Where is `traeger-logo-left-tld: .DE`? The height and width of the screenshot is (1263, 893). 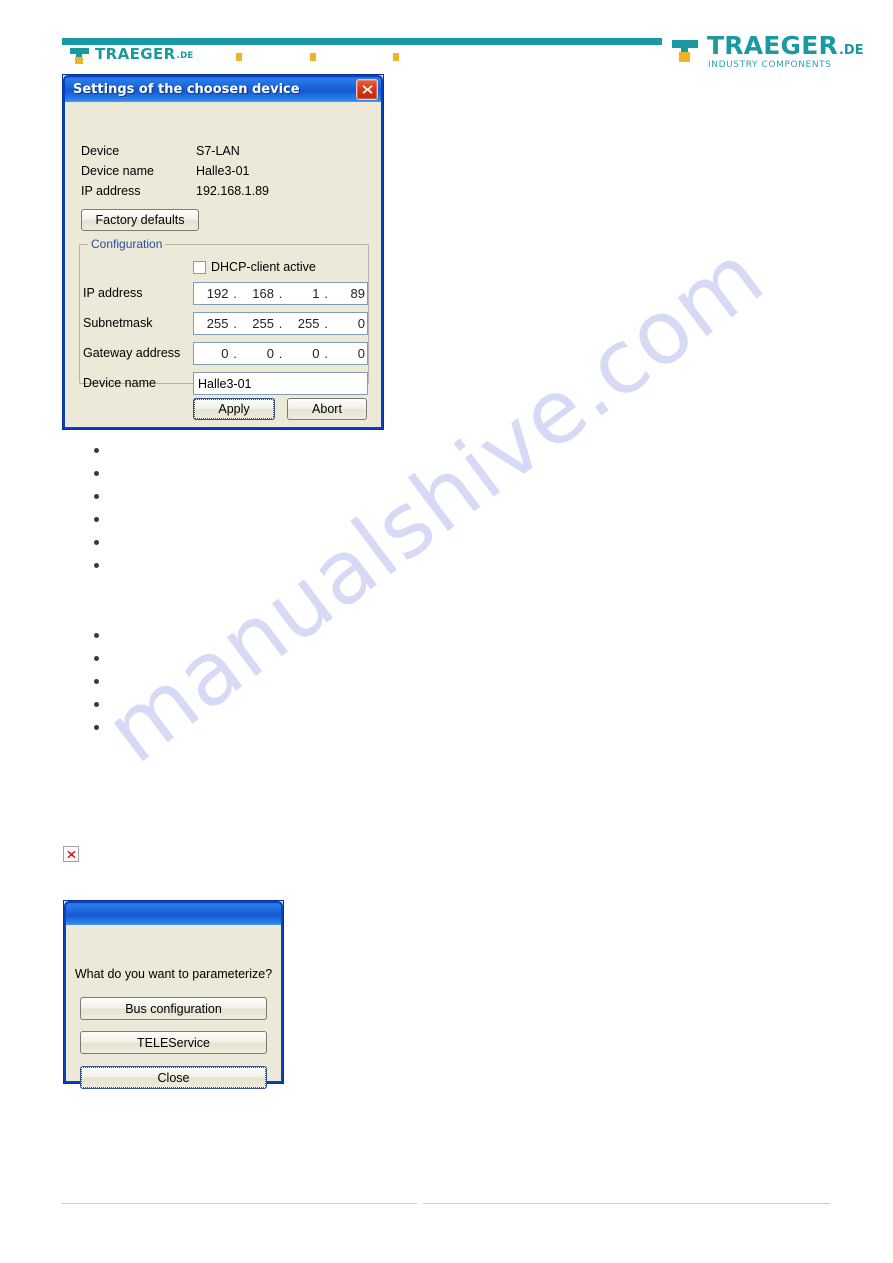
traeger-logo-left-tld: .DE is located at coordinates (185, 55).